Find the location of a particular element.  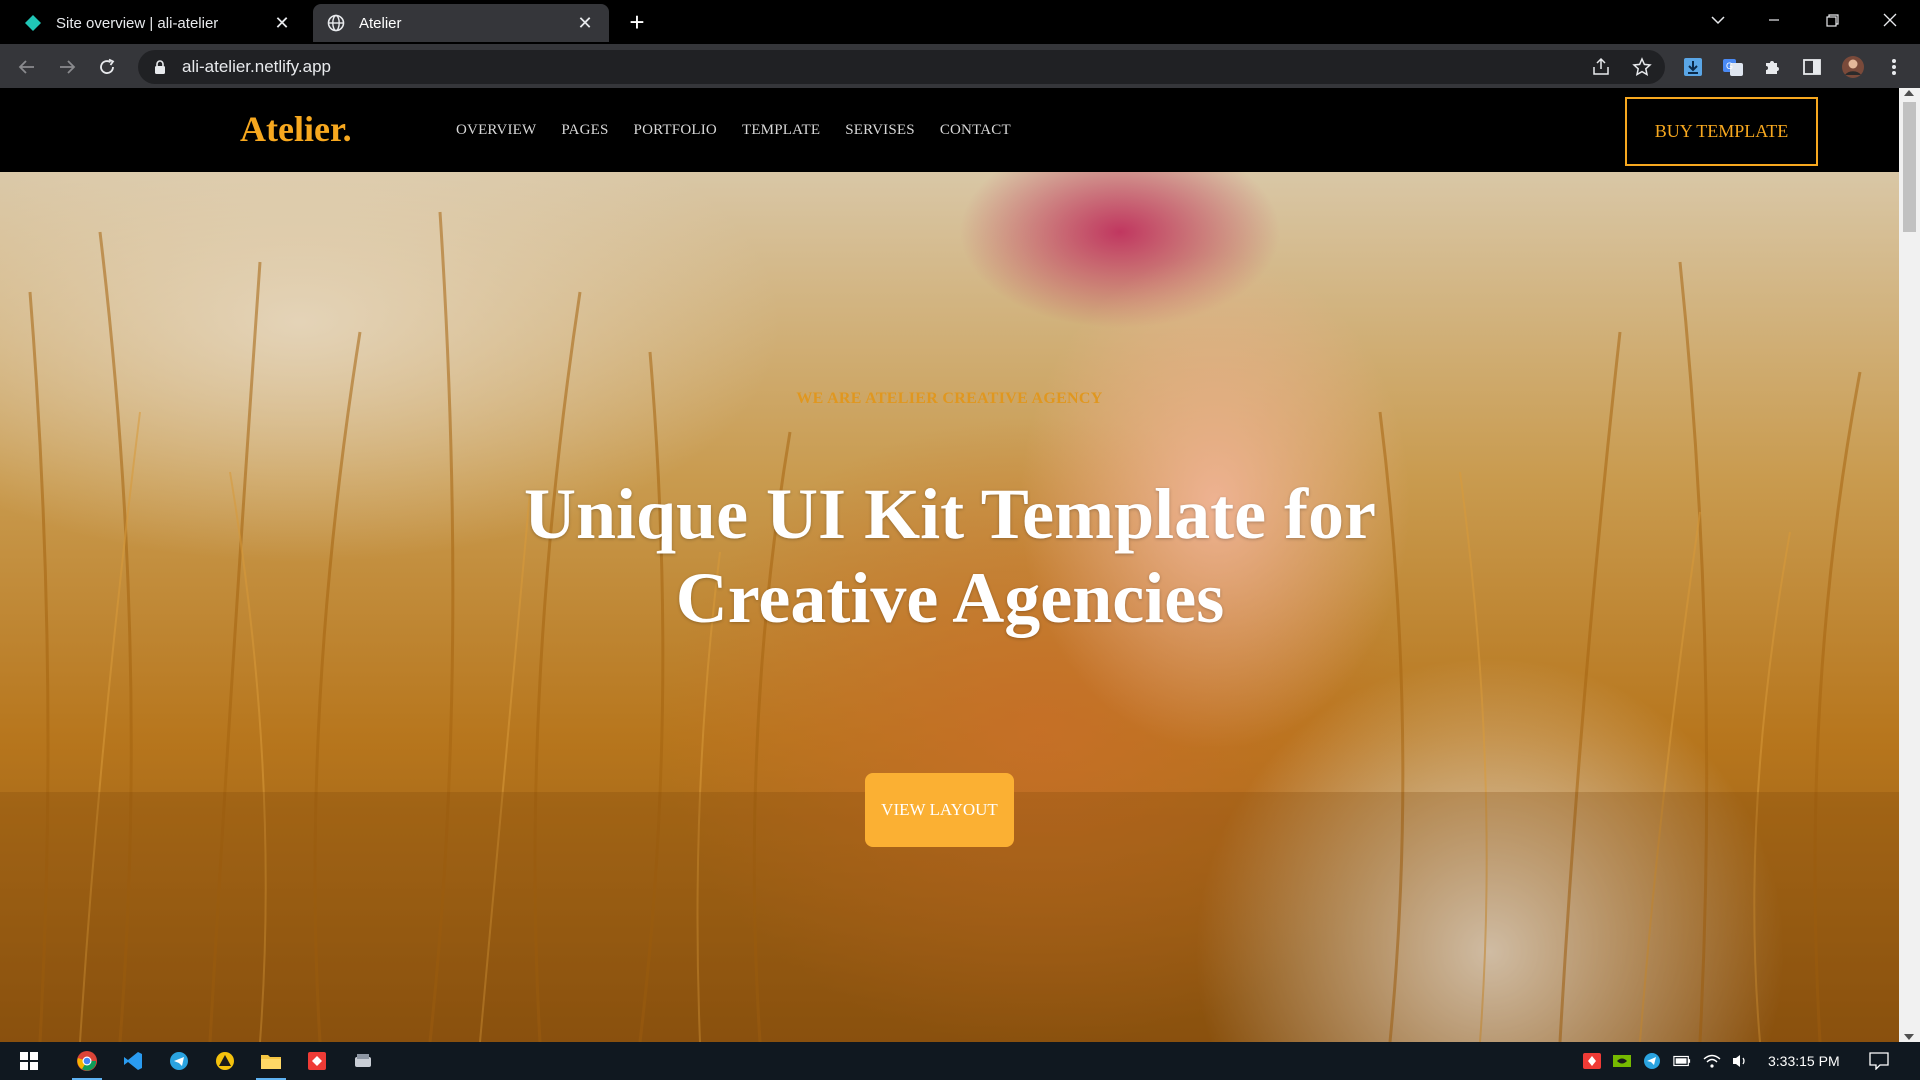

back-button is located at coordinates (27, 67).